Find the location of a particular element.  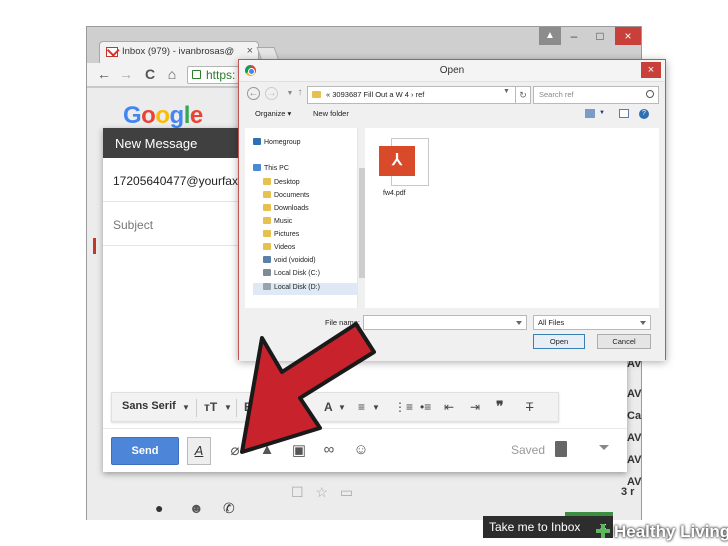

nav-item-downloads: Downloads is located at coordinates (286, 208).